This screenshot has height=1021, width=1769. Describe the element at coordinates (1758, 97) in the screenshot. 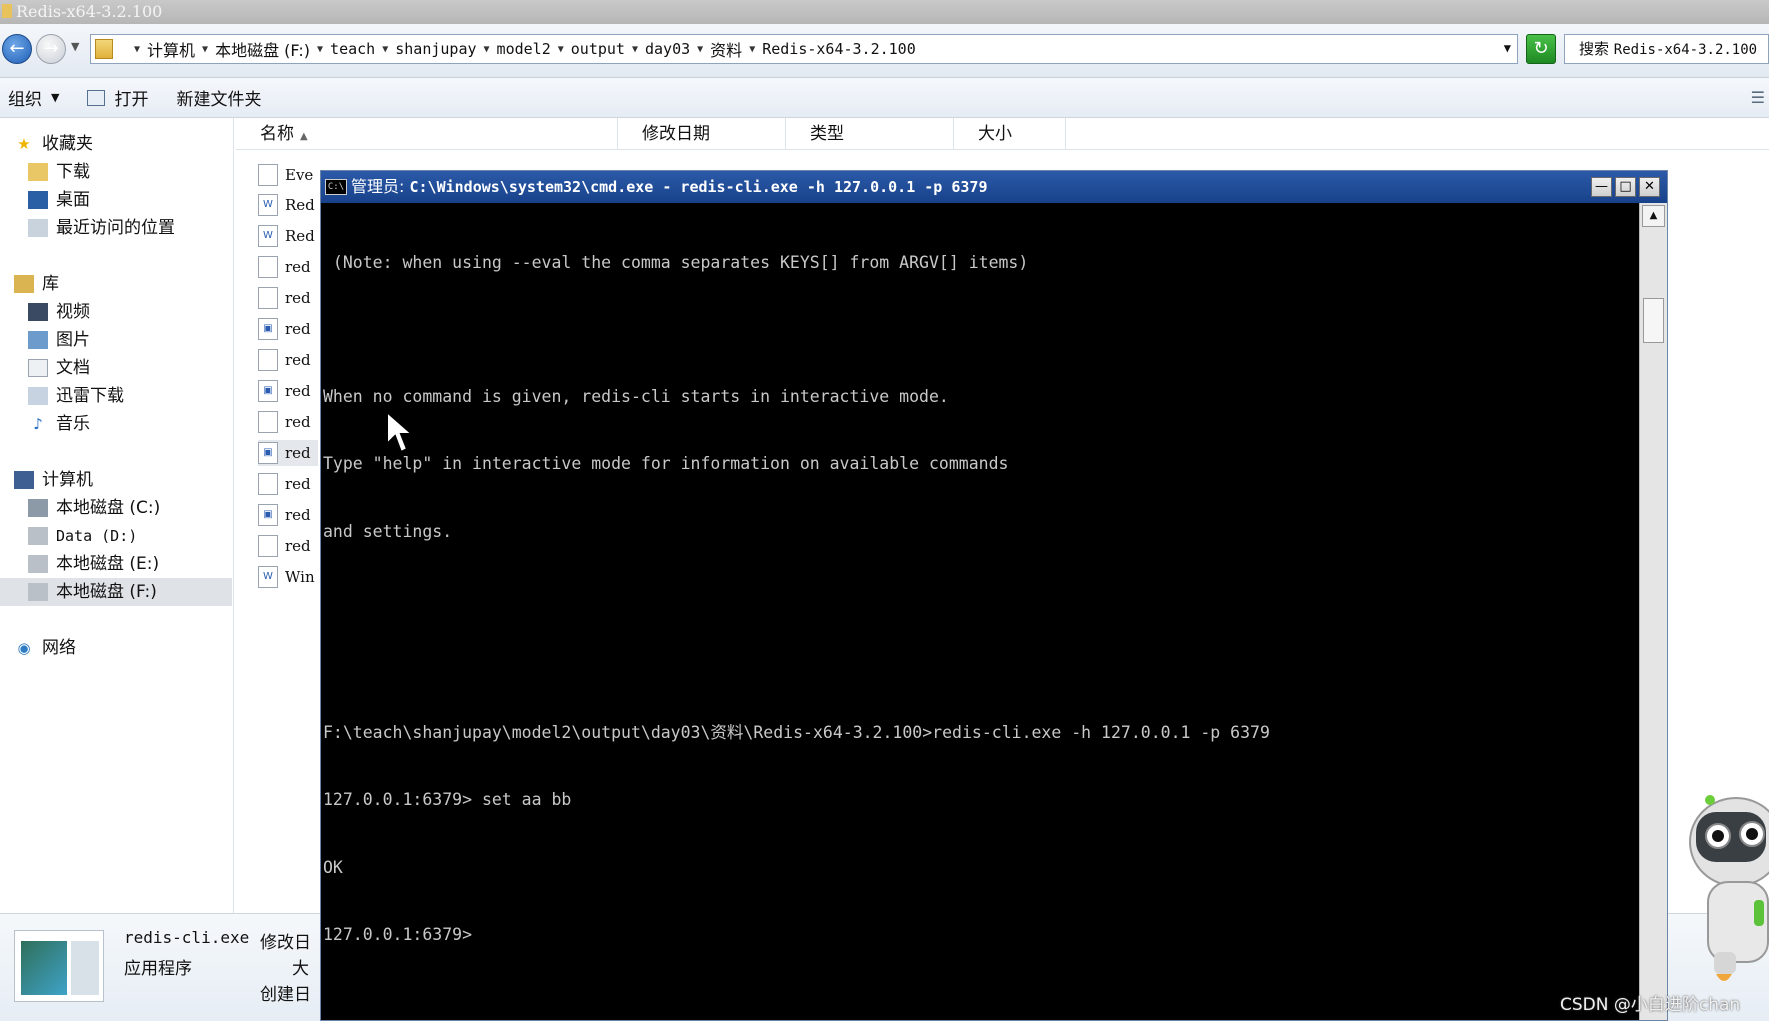

I see `view-options-icon: ☰` at that location.